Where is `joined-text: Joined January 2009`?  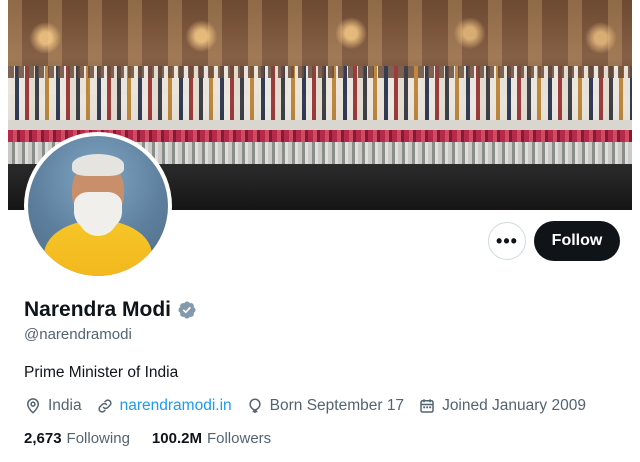 joined-text: Joined January 2009 is located at coordinates (514, 405).